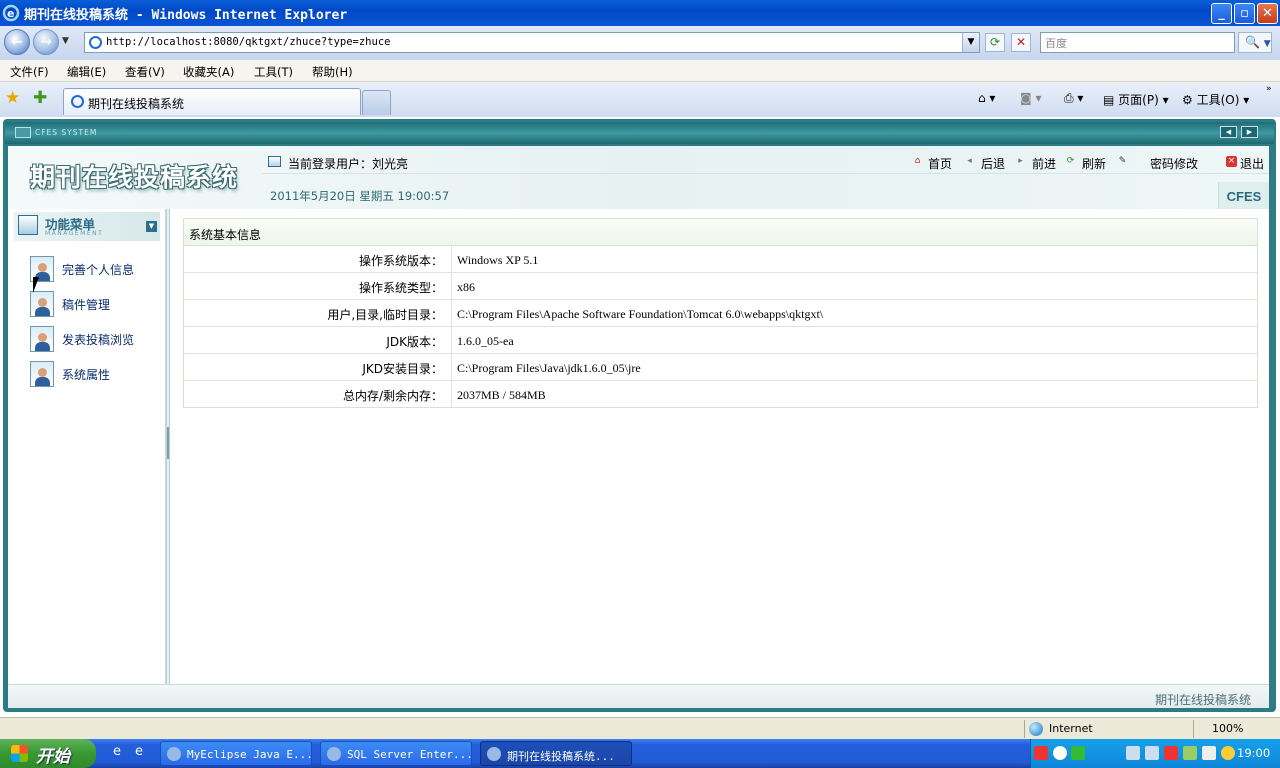 Image resolution: width=1280 pixels, height=768 pixels. What do you see at coordinates (1243, 195) in the screenshot?
I see `brand-logo: CFES` at bounding box center [1243, 195].